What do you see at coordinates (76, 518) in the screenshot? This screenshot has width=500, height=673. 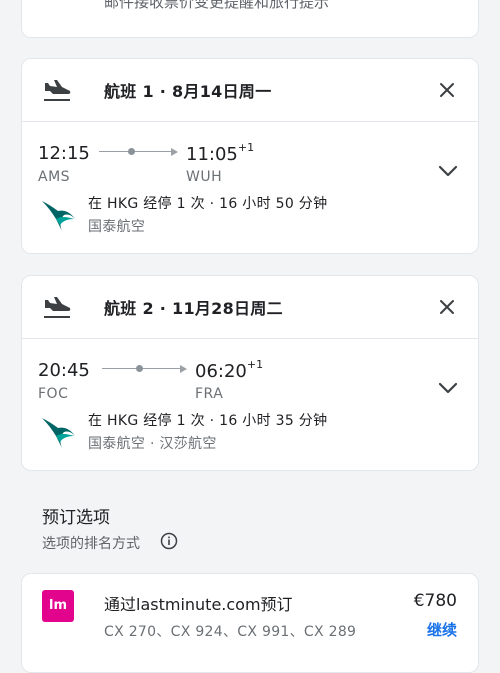 I see `section-title: 预订选项` at bounding box center [76, 518].